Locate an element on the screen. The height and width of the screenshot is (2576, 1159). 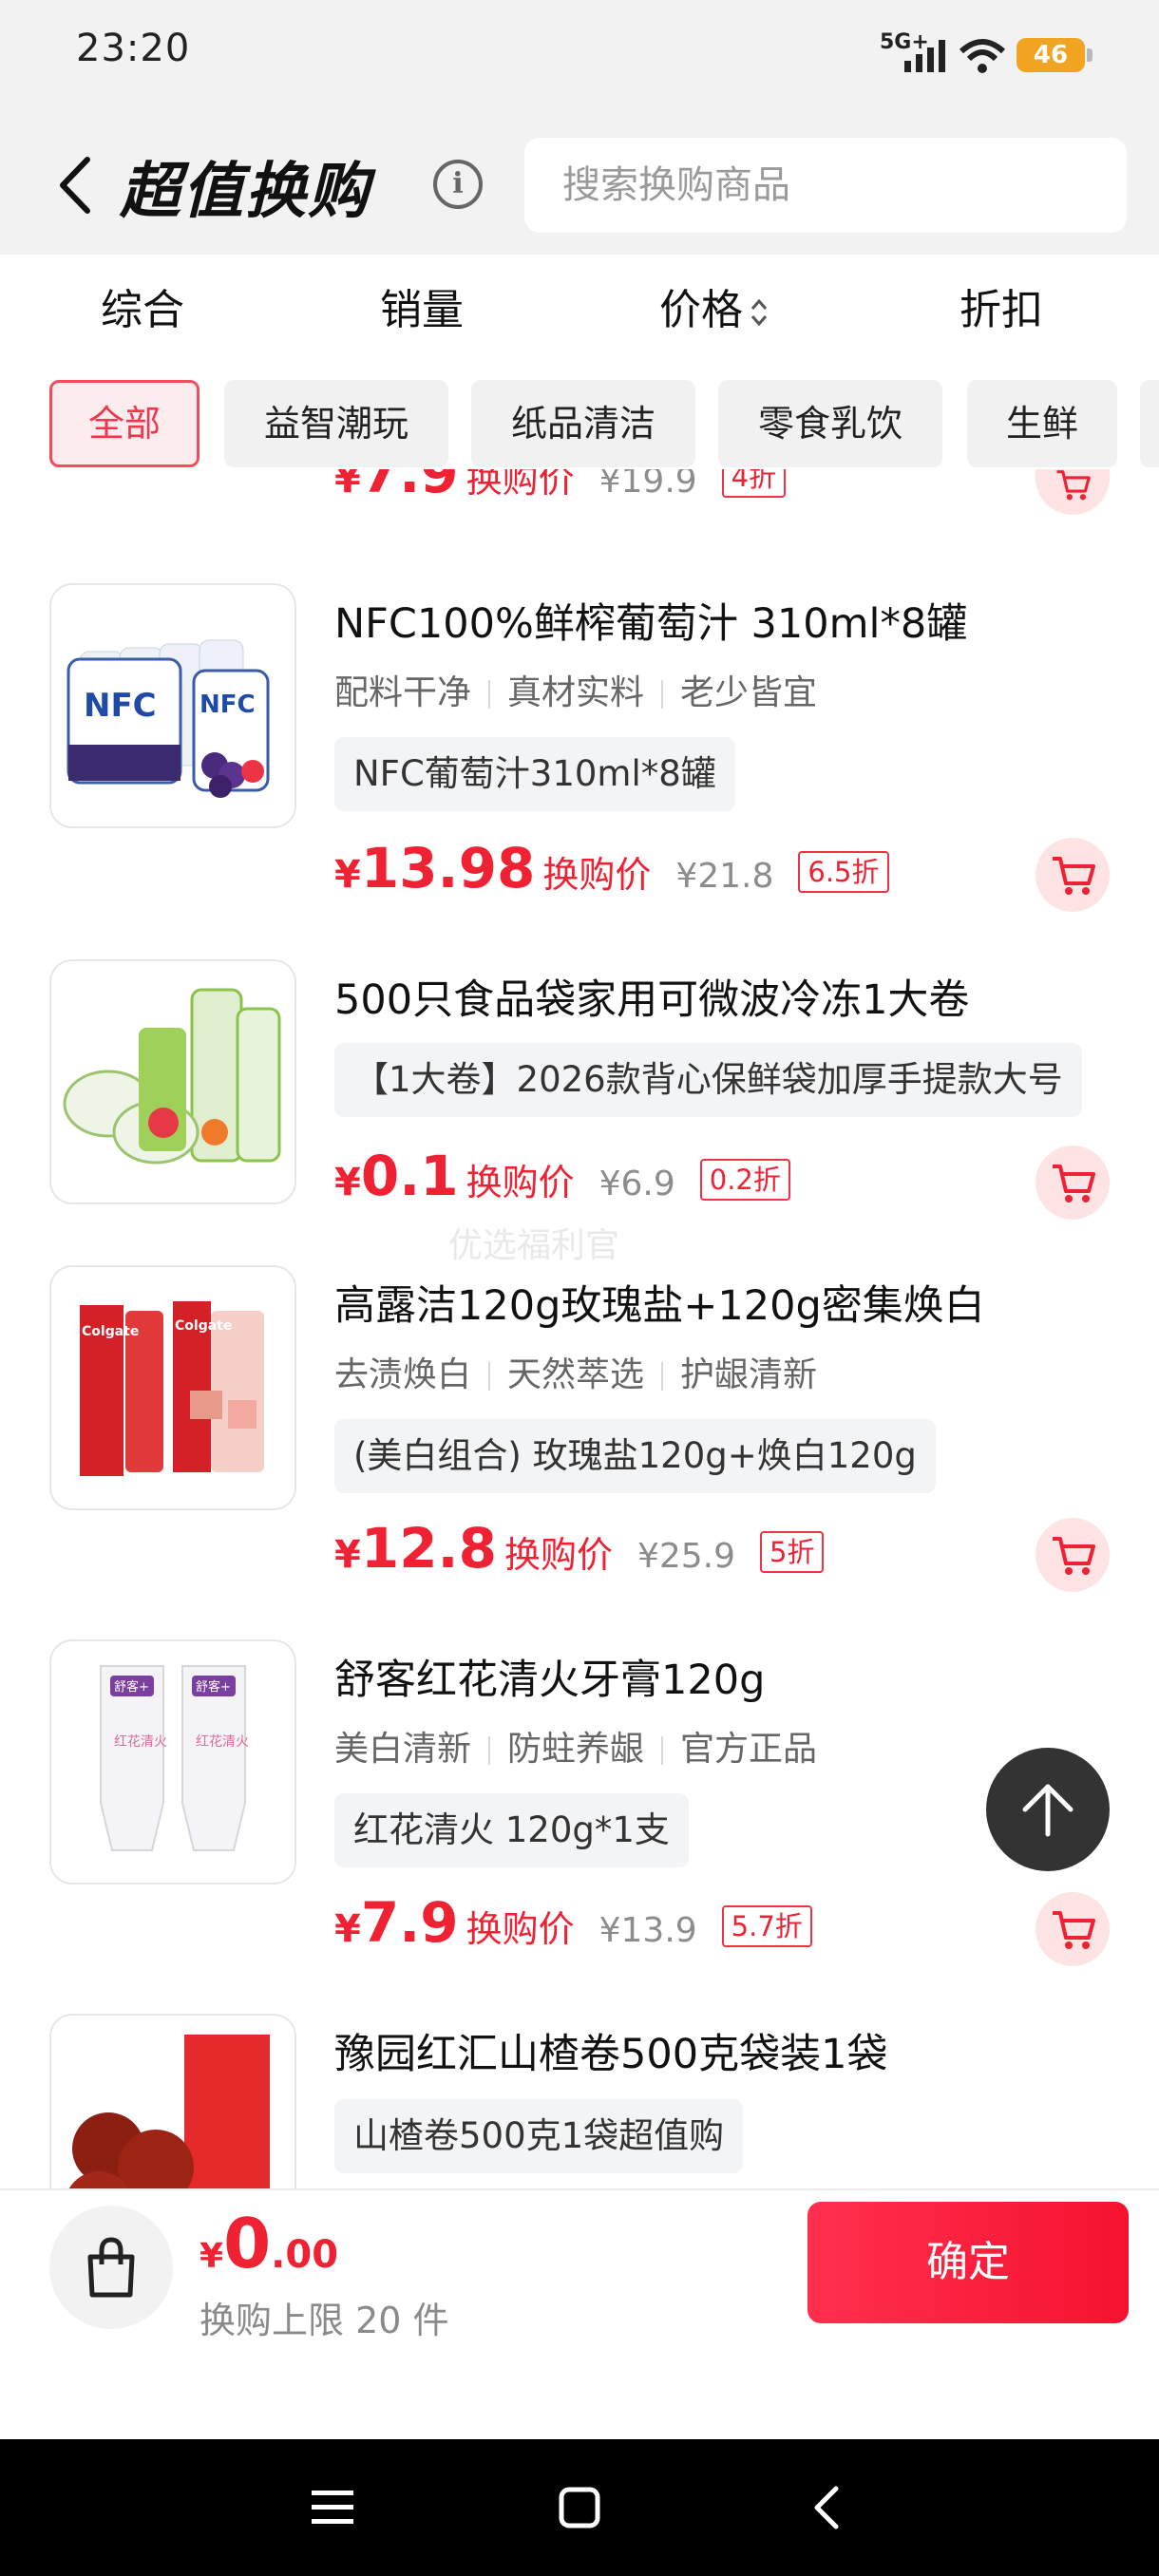
chevron-left-icon is located at coordinates (75, 185).